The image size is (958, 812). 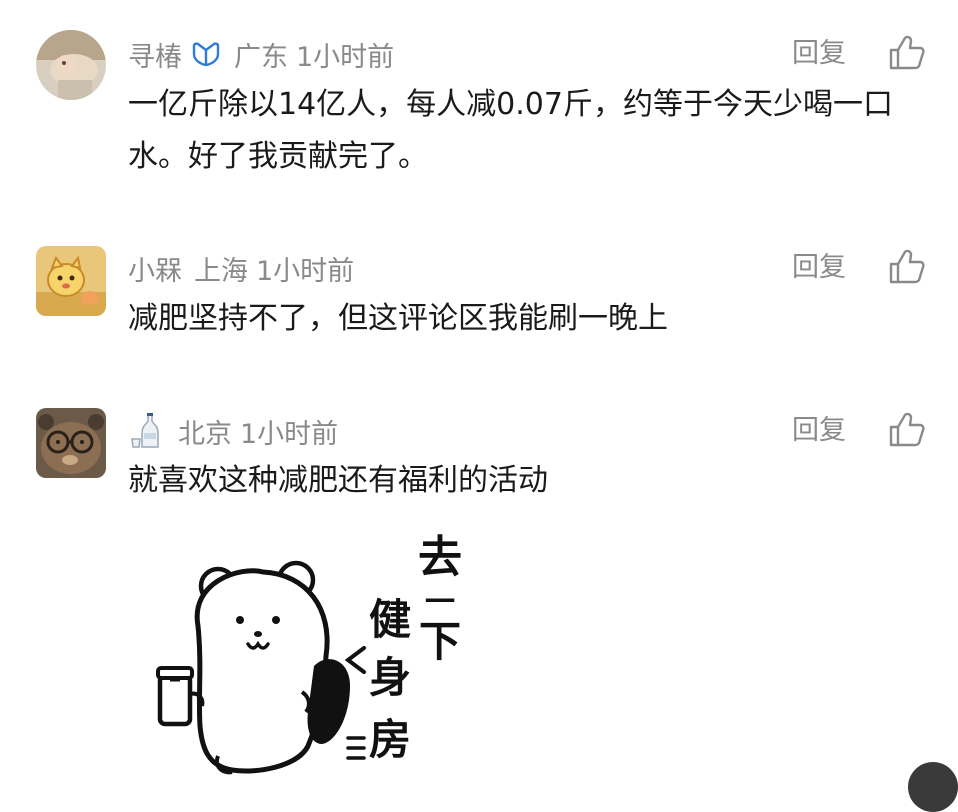 What do you see at coordinates (390, 677) in the screenshot?
I see `sticker-char: 身` at bounding box center [390, 677].